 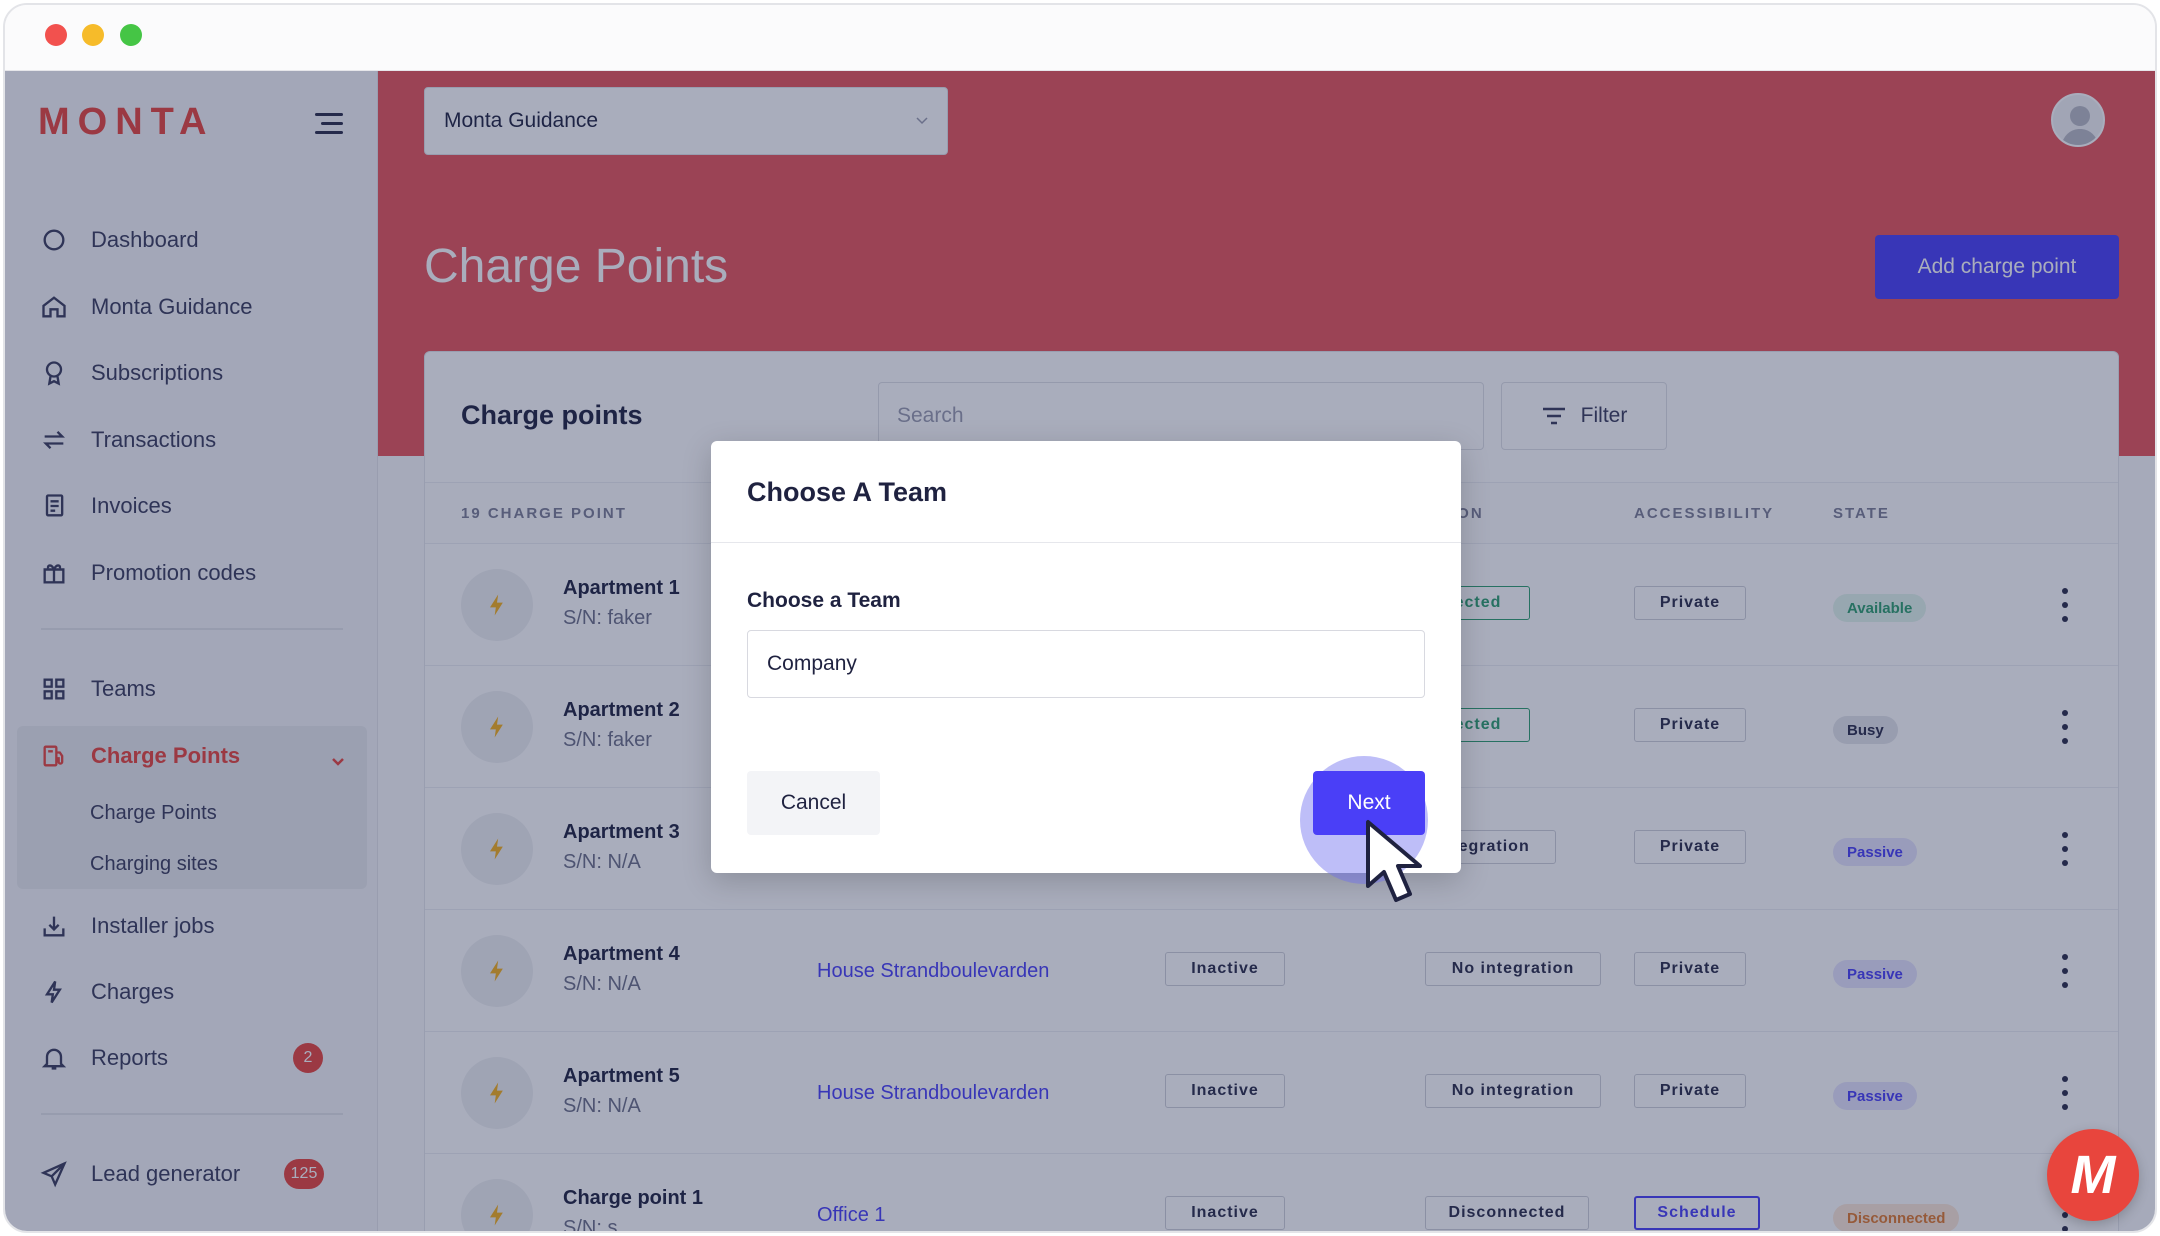 I want to click on support-chat-label: M, so click(x=2093, y=1175).